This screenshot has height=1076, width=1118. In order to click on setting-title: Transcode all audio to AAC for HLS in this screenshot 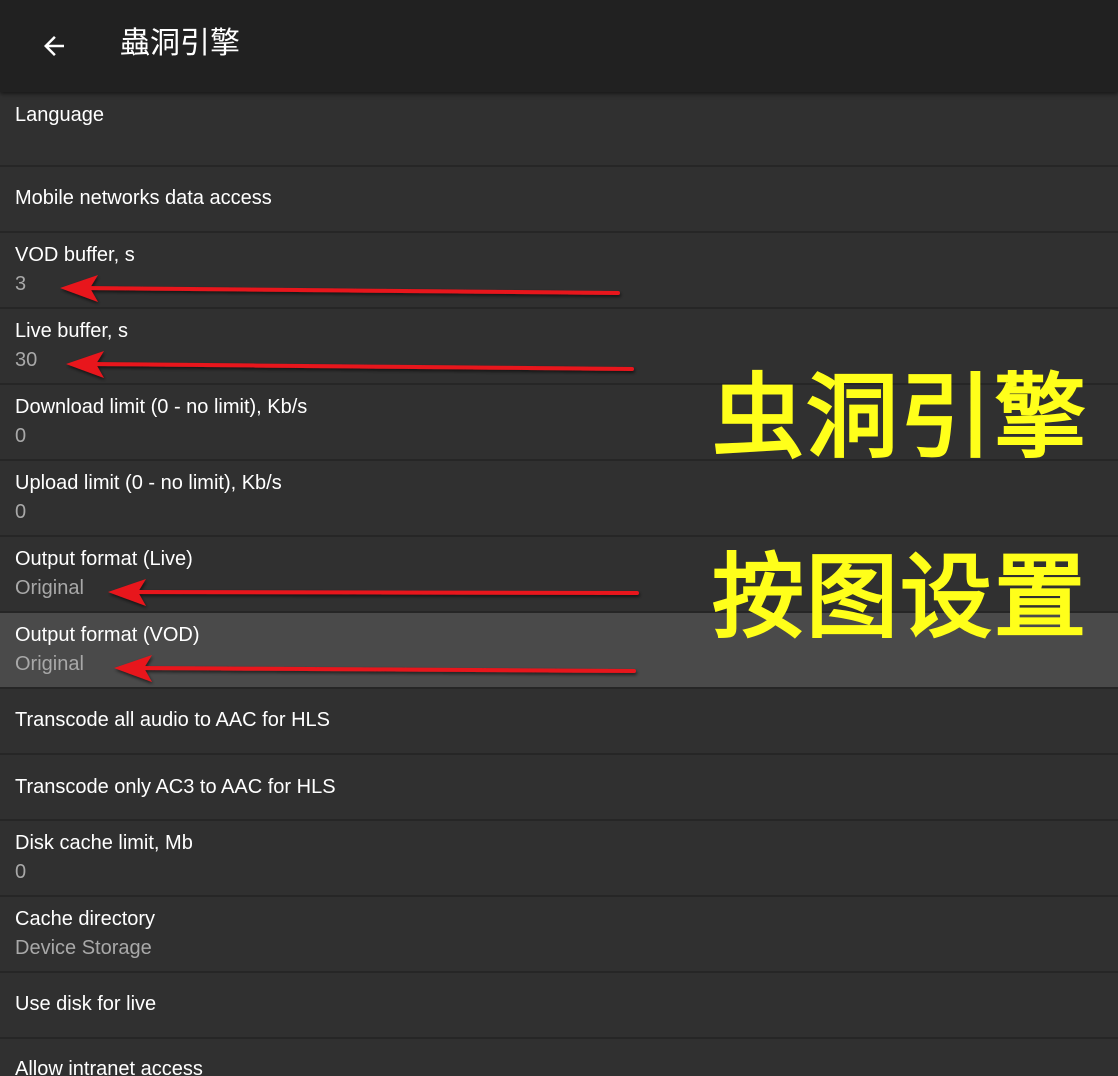, I will do `click(172, 720)`.